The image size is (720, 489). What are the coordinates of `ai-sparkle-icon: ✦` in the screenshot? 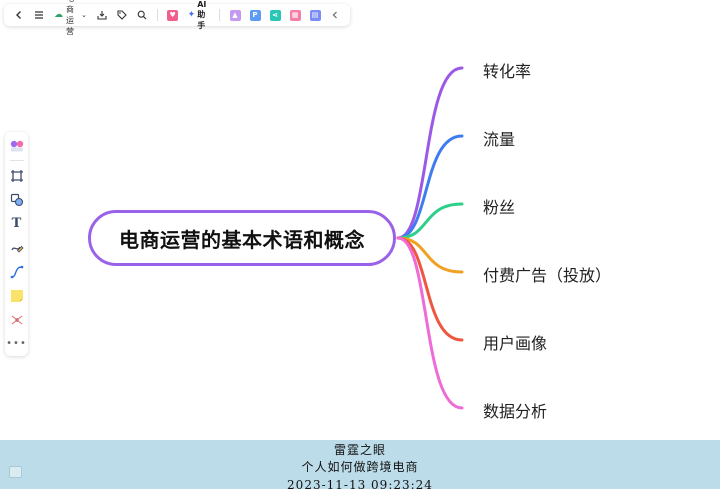 It's located at (191, 15).